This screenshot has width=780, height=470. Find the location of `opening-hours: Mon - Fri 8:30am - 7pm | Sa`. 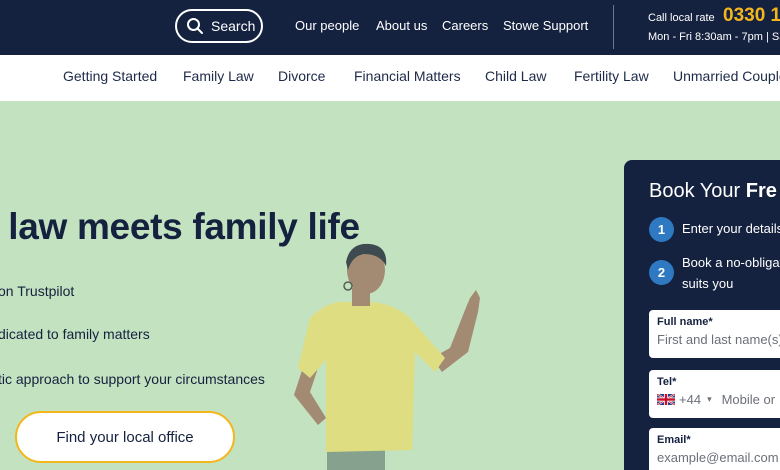

opening-hours: Mon - Fri 8:30am - 7pm | Sa is located at coordinates (714, 37).